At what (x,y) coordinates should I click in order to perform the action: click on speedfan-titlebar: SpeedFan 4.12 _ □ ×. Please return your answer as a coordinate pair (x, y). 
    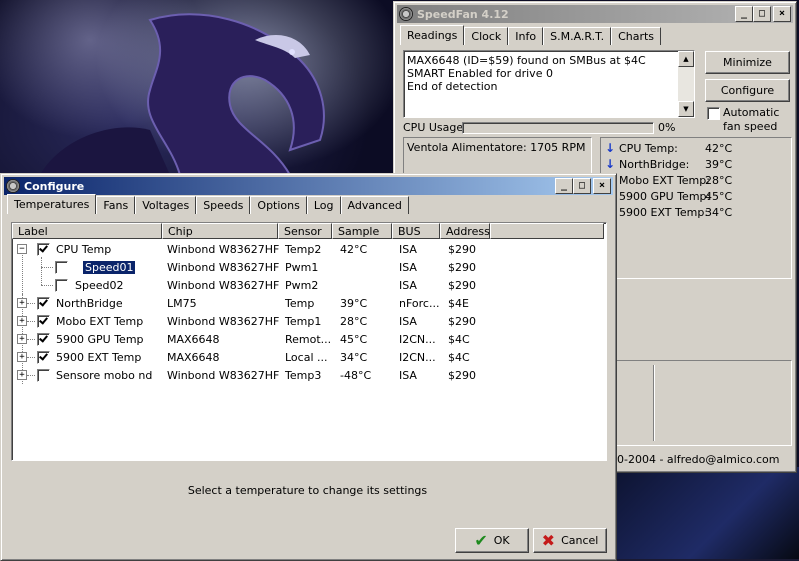
    Looking at the image, I should click on (595, 14).